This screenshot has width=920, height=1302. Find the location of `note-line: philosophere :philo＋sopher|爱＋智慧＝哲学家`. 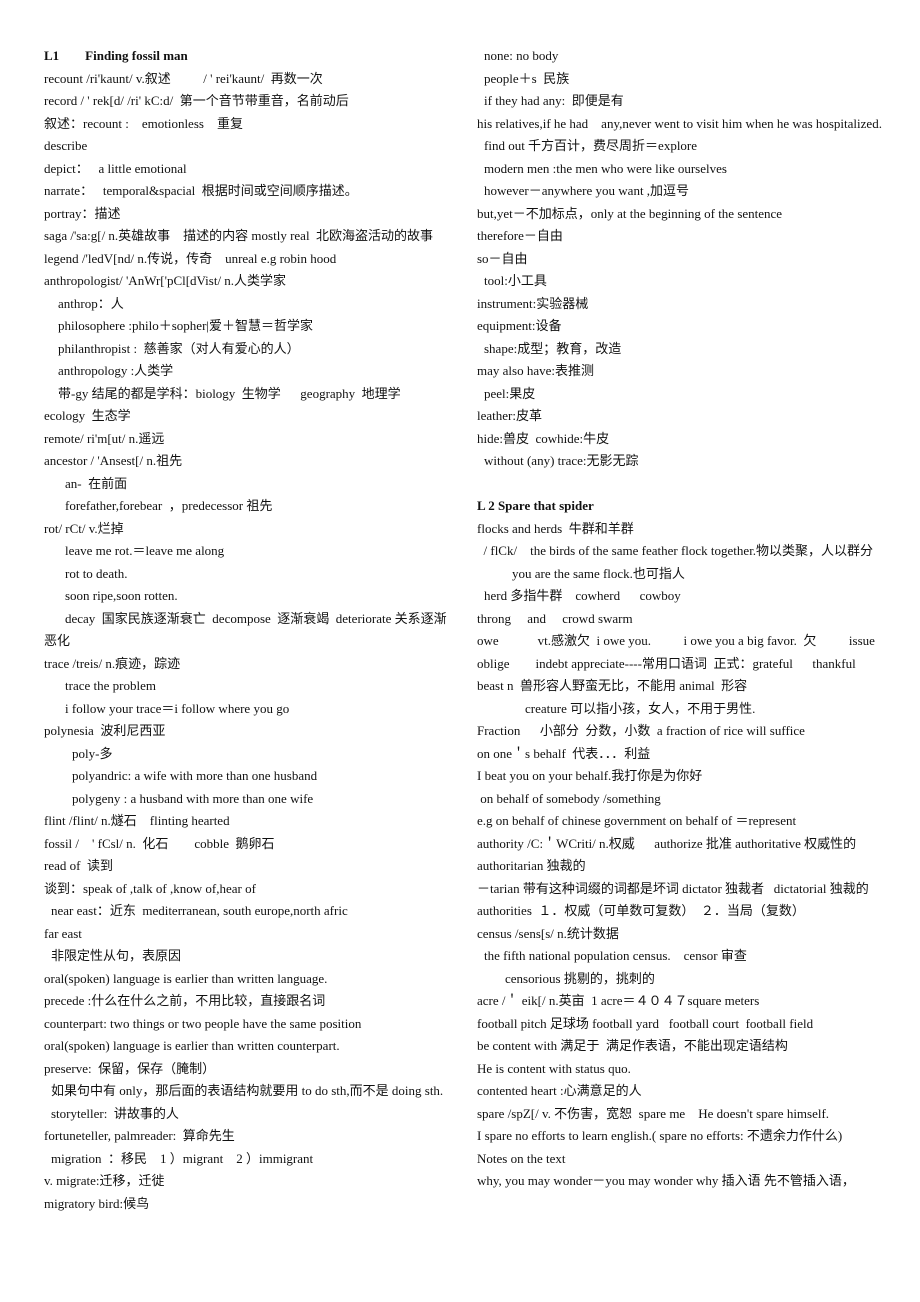

note-line: philosophere :philo＋sopher|爱＋智慧＝哲学家 is located at coordinates (185, 325).